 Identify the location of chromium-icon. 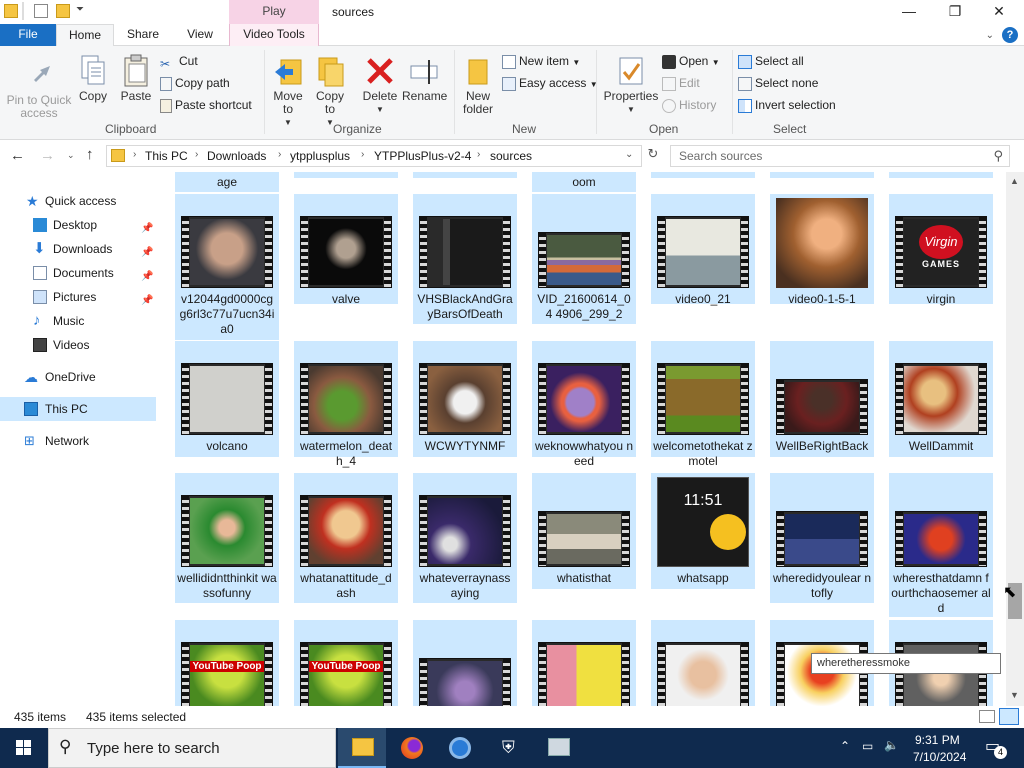
(460, 748).